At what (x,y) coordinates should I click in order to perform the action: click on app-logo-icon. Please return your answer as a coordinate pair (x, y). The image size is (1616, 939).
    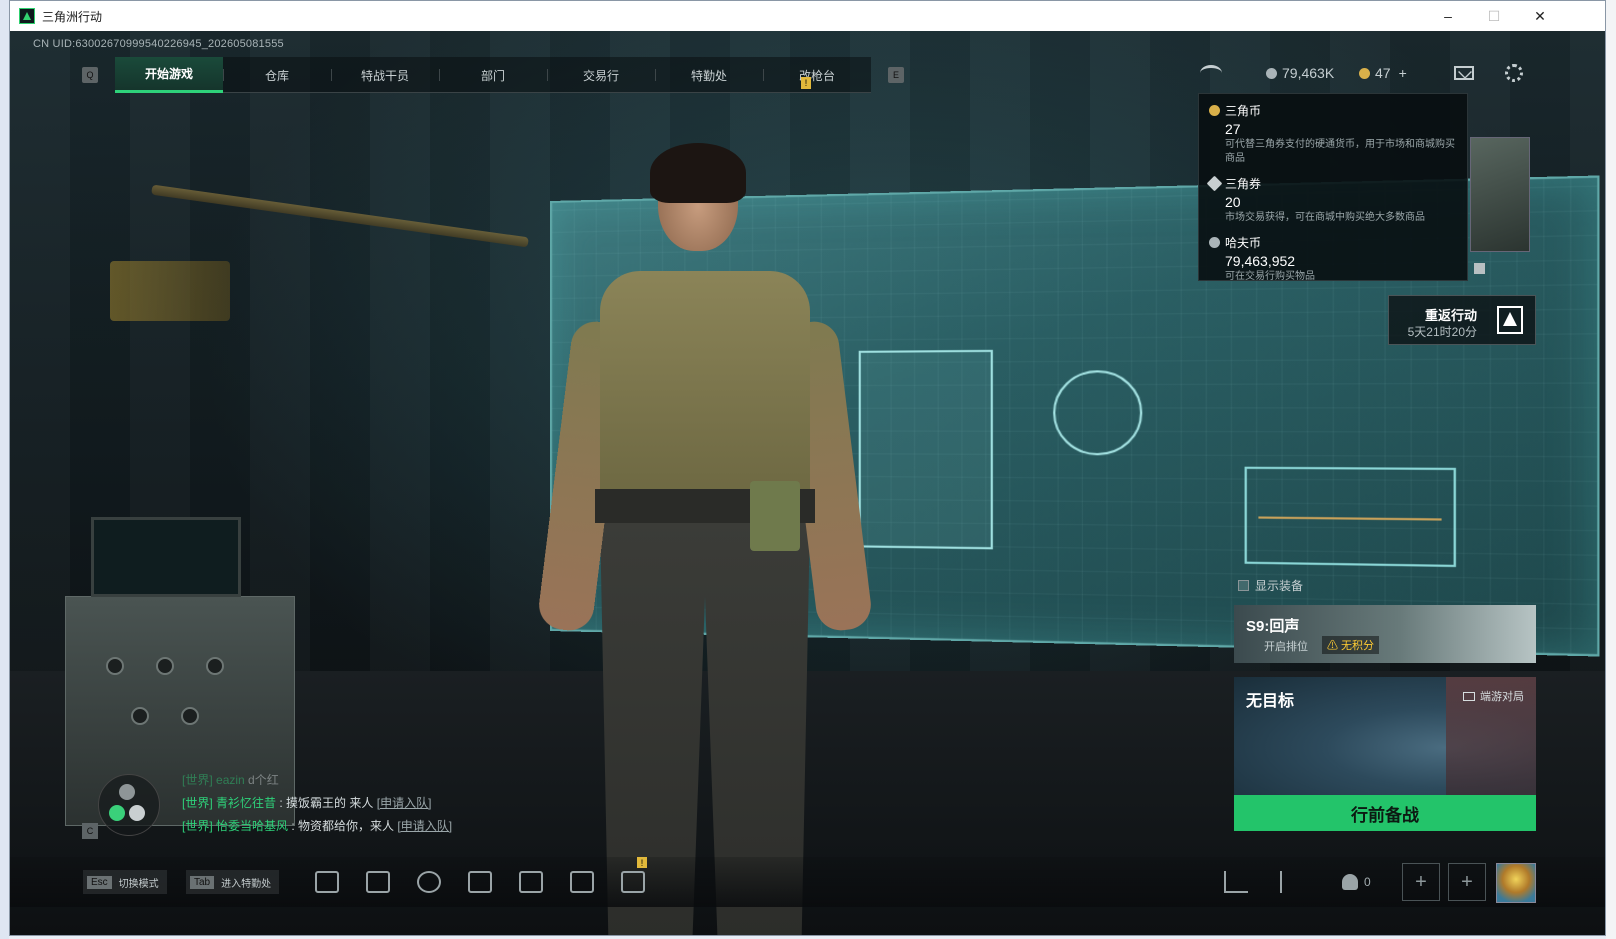
    Looking at the image, I should click on (27, 16).